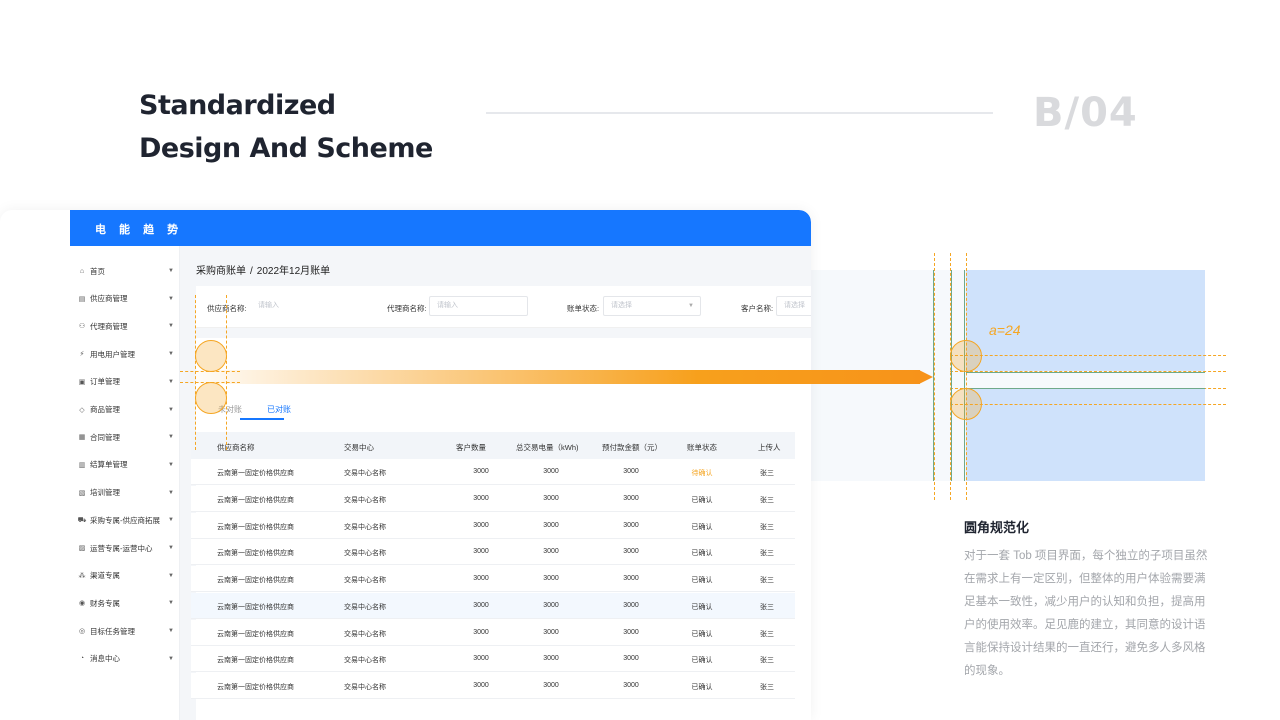 The width and height of the screenshot is (1280, 720). What do you see at coordinates (126, 548) in the screenshot?
I see `sidebar-item: ▨ 运营专属-运营中心 ▼` at bounding box center [126, 548].